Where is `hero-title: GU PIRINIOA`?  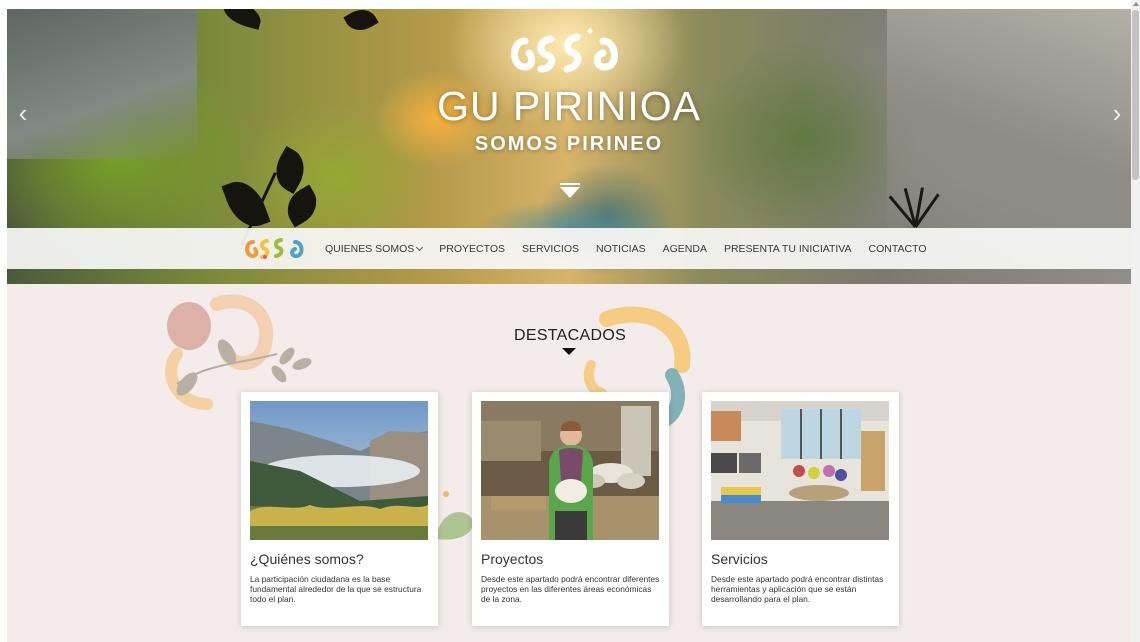
hero-title: GU PIRINIOA is located at coordinates (569, 106).